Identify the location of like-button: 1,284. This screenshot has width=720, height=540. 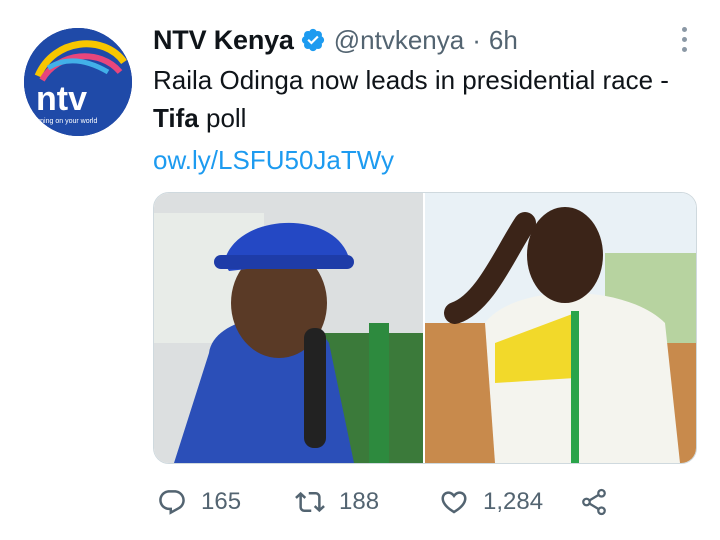
(491, 502).